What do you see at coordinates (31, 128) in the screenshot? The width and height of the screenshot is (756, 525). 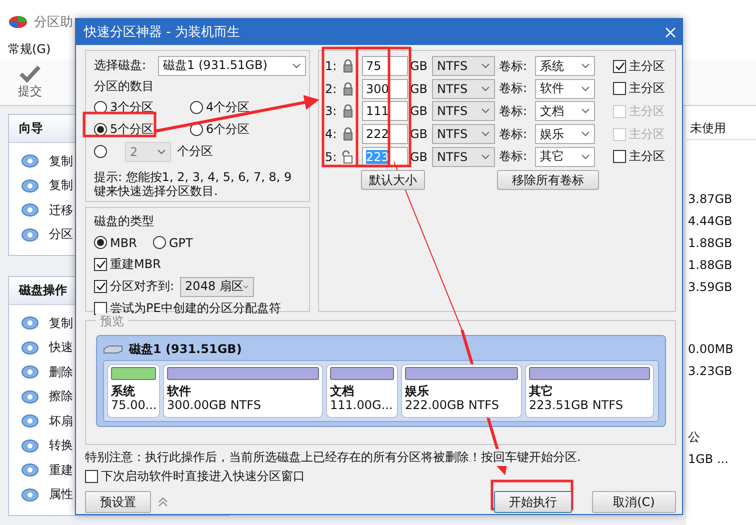 I see `panel-title: 向导` at bounding box center [31, 128].